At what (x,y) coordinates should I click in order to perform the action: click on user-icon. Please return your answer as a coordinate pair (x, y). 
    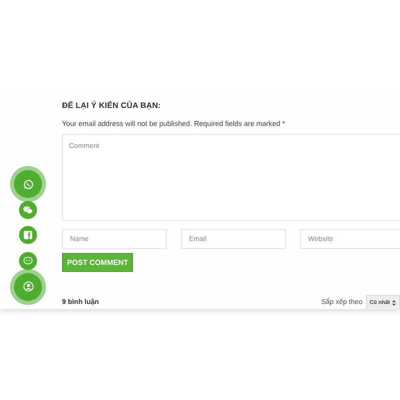
    Looking at the image, I should click on (28, 286).